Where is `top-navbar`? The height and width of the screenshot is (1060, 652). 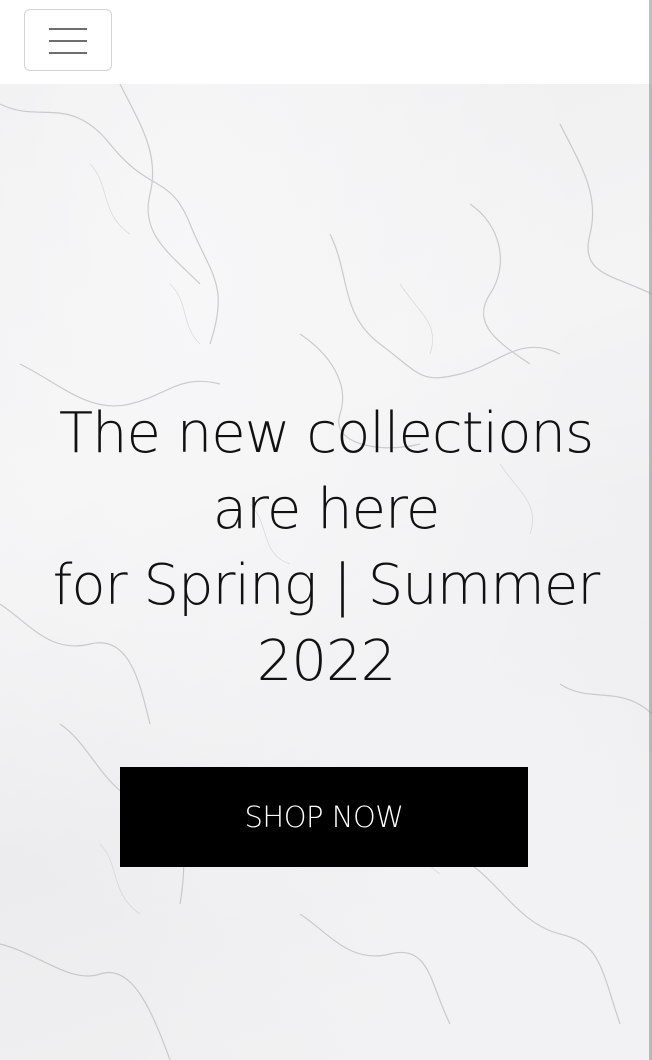
top-navbar is located at coordinates (326, 42).